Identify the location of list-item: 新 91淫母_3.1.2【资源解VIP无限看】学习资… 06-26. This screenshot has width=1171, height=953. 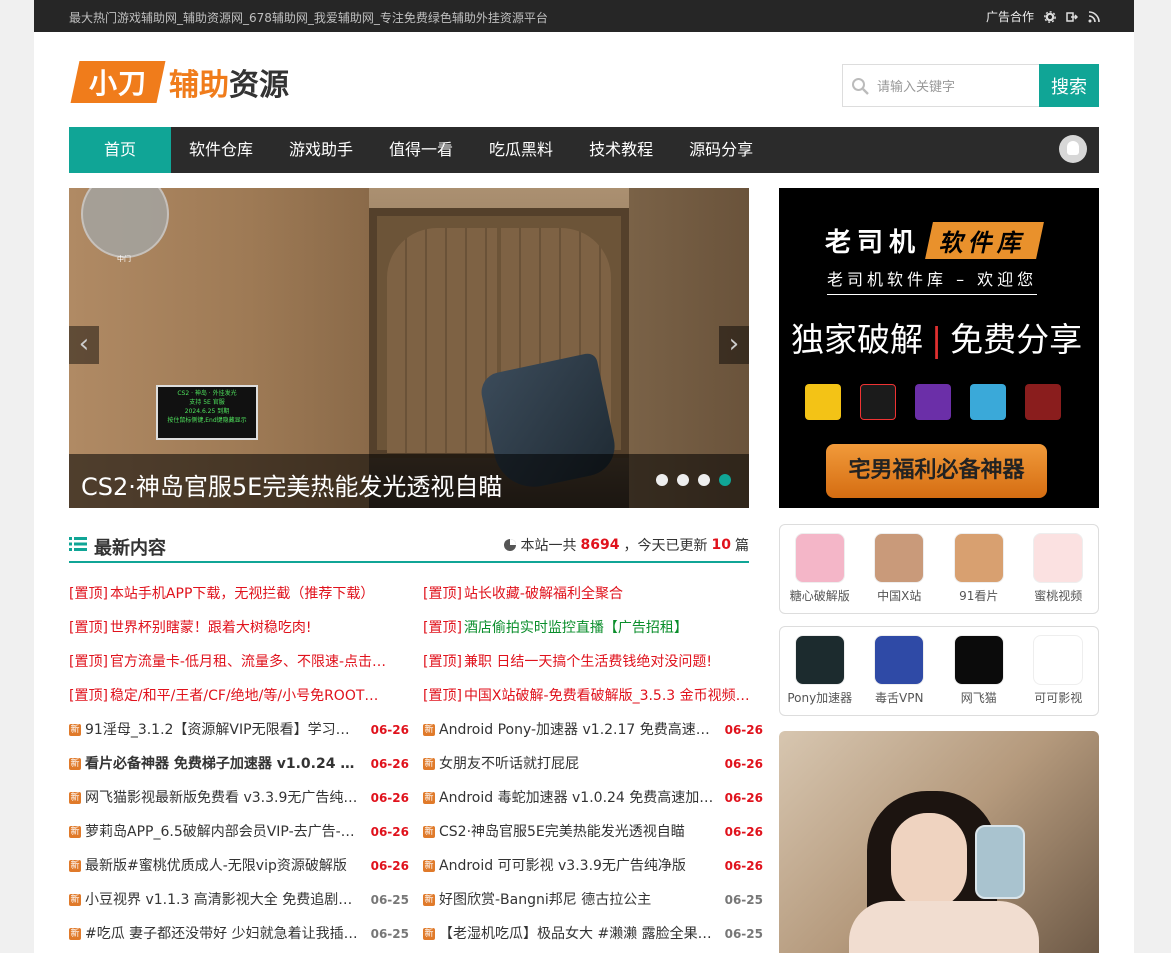
(239, 730).